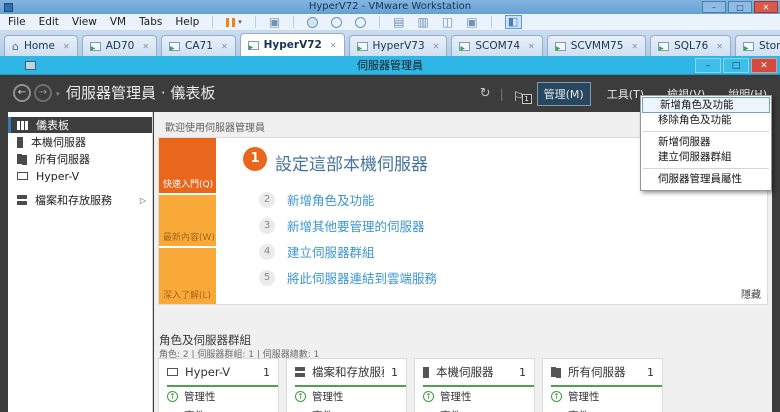  I want to click on menu-view: View, so click(84, 22).